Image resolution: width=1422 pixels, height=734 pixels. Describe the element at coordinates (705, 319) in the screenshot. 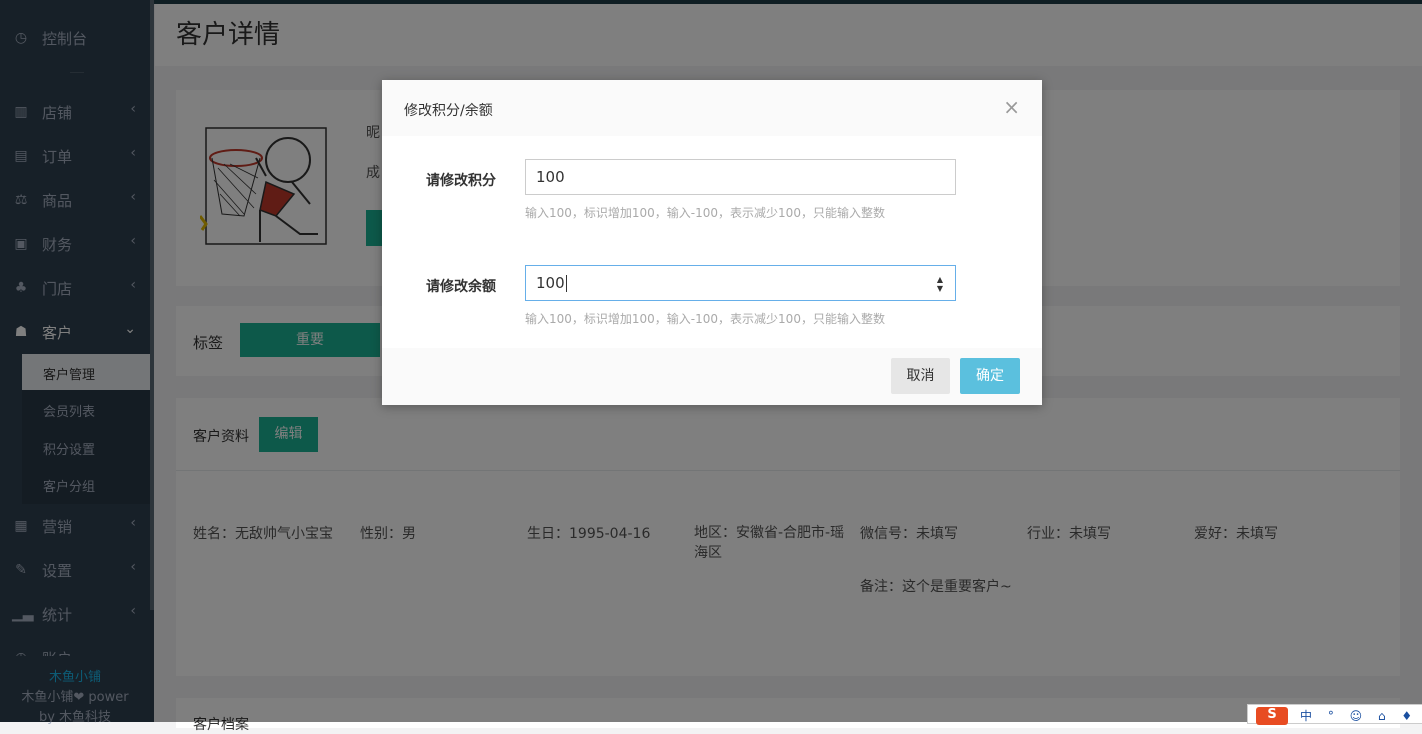

I see `balance-help-text: 输入100，标识增加100，输入-100，表示减少100，只能输入整数` at that location.